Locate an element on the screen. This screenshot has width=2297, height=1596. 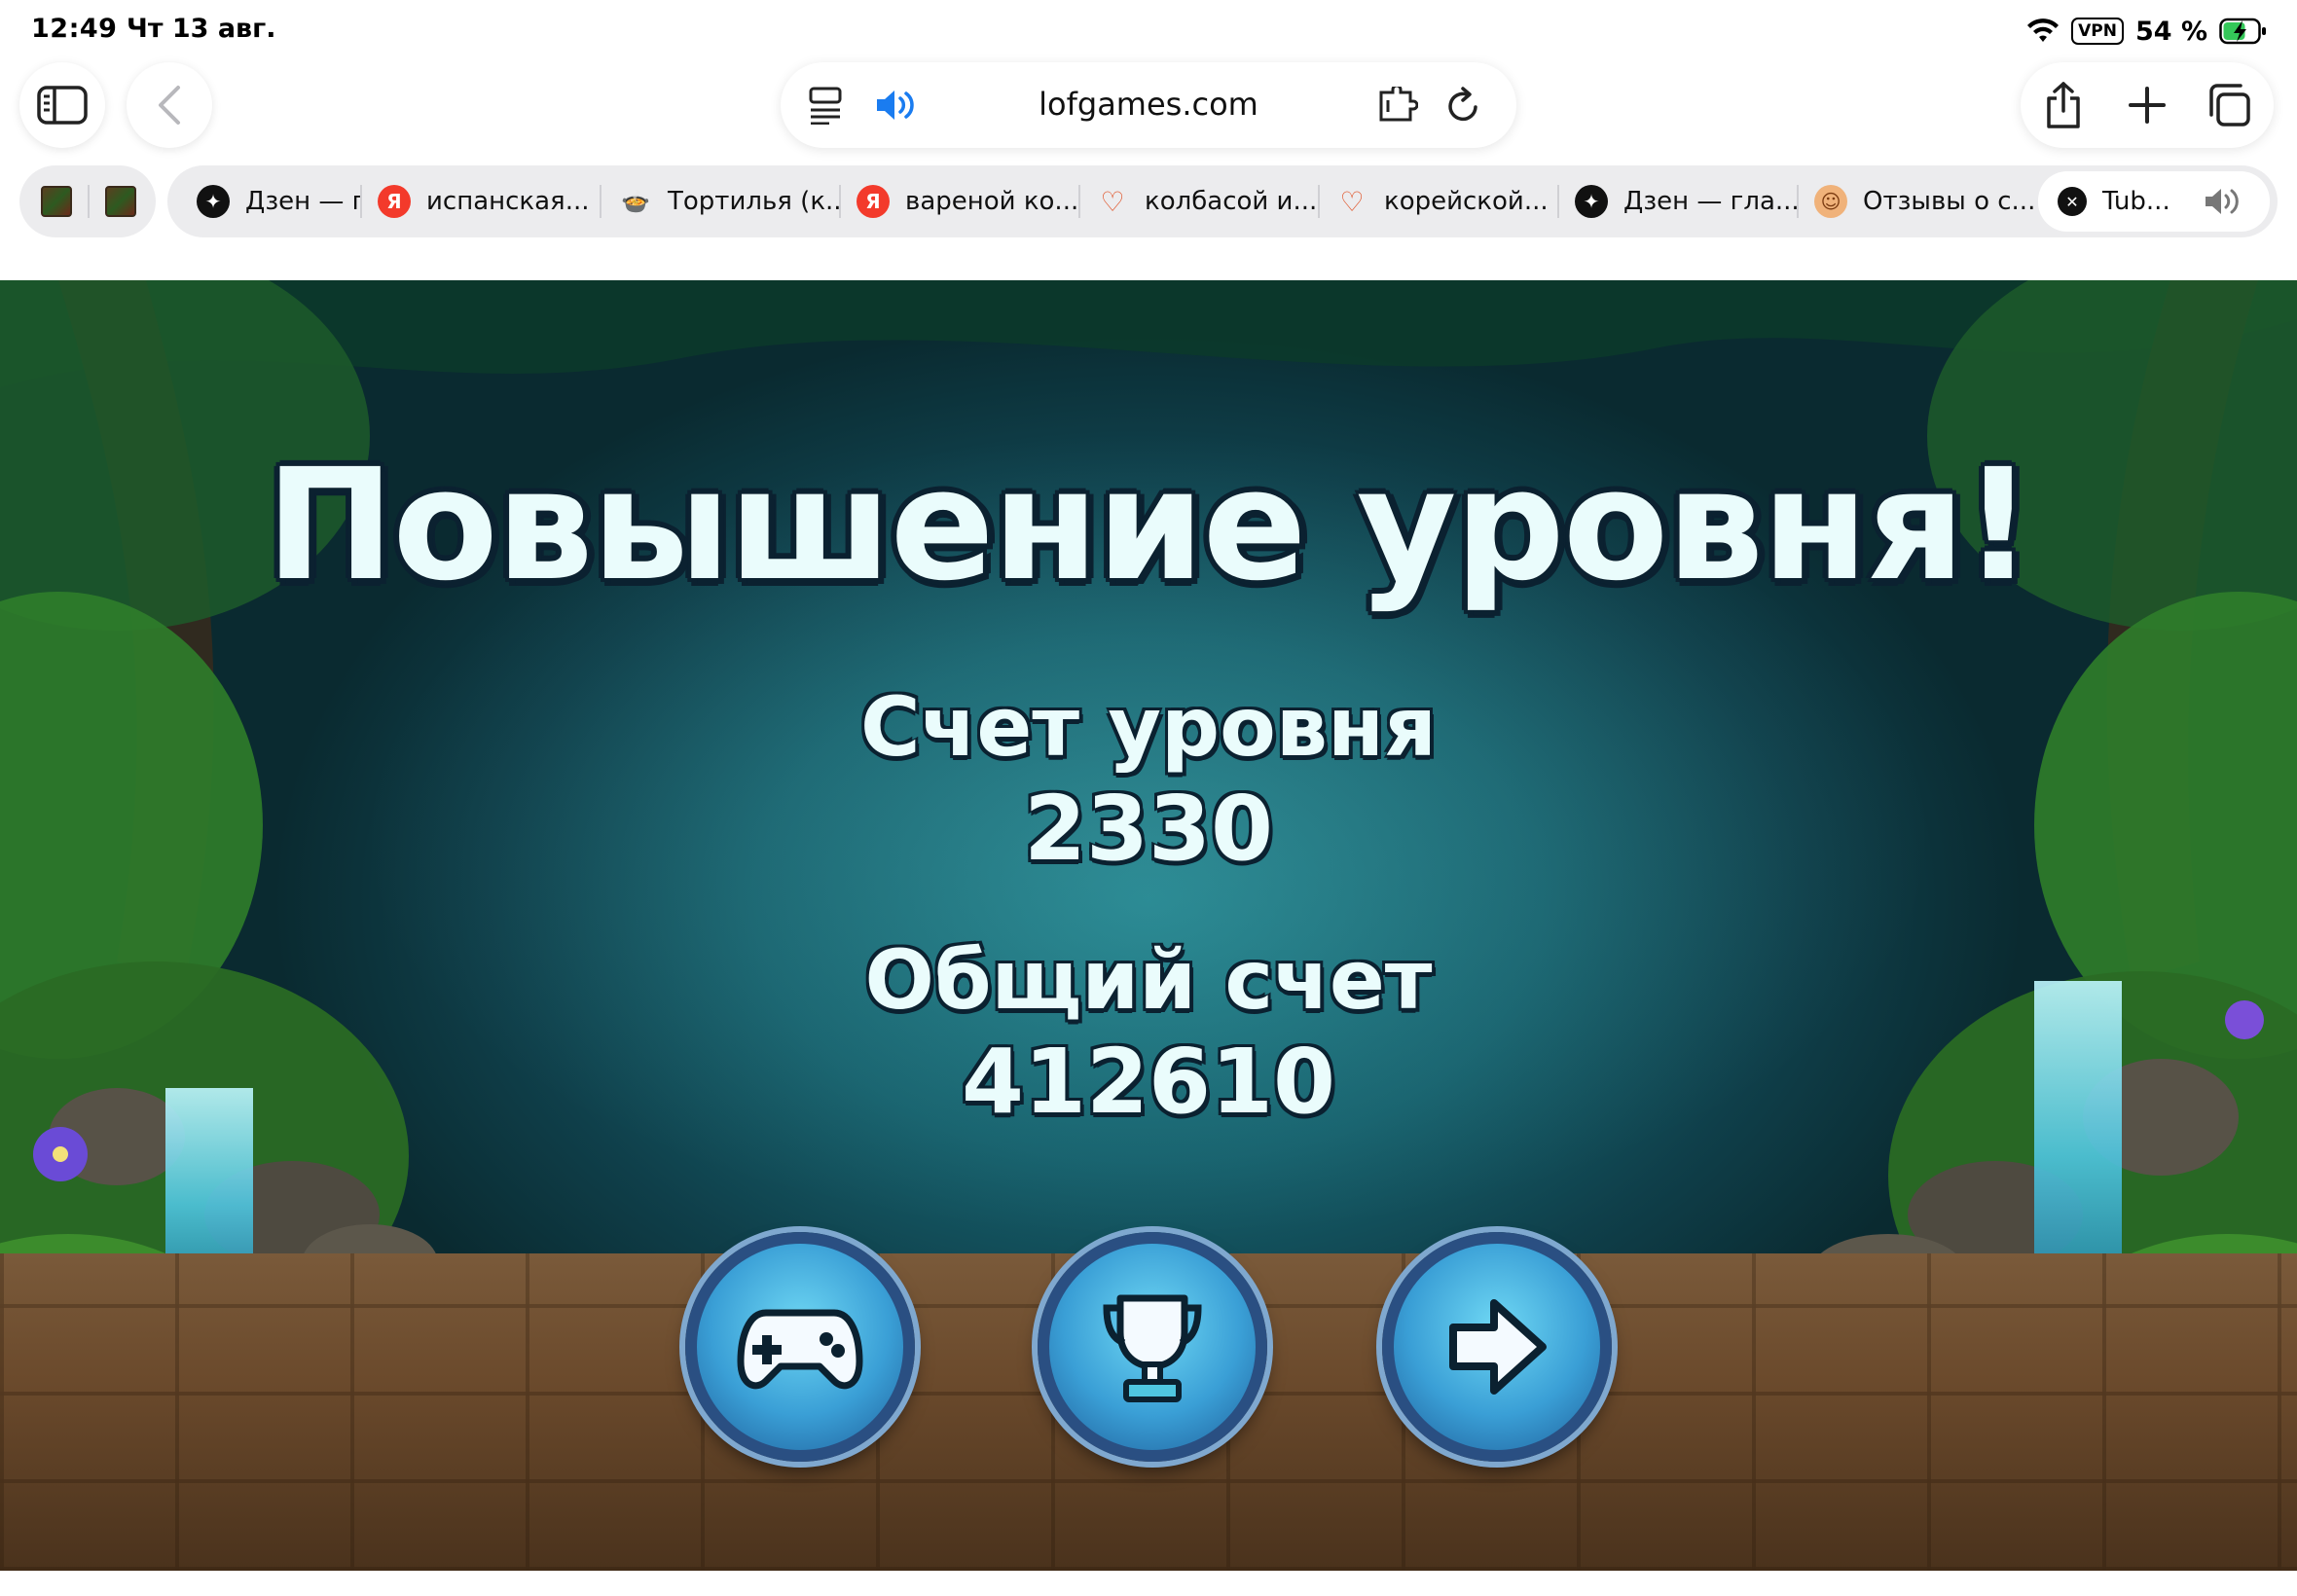
vpn-badge: VPN is located at coordinates (2097, 32).